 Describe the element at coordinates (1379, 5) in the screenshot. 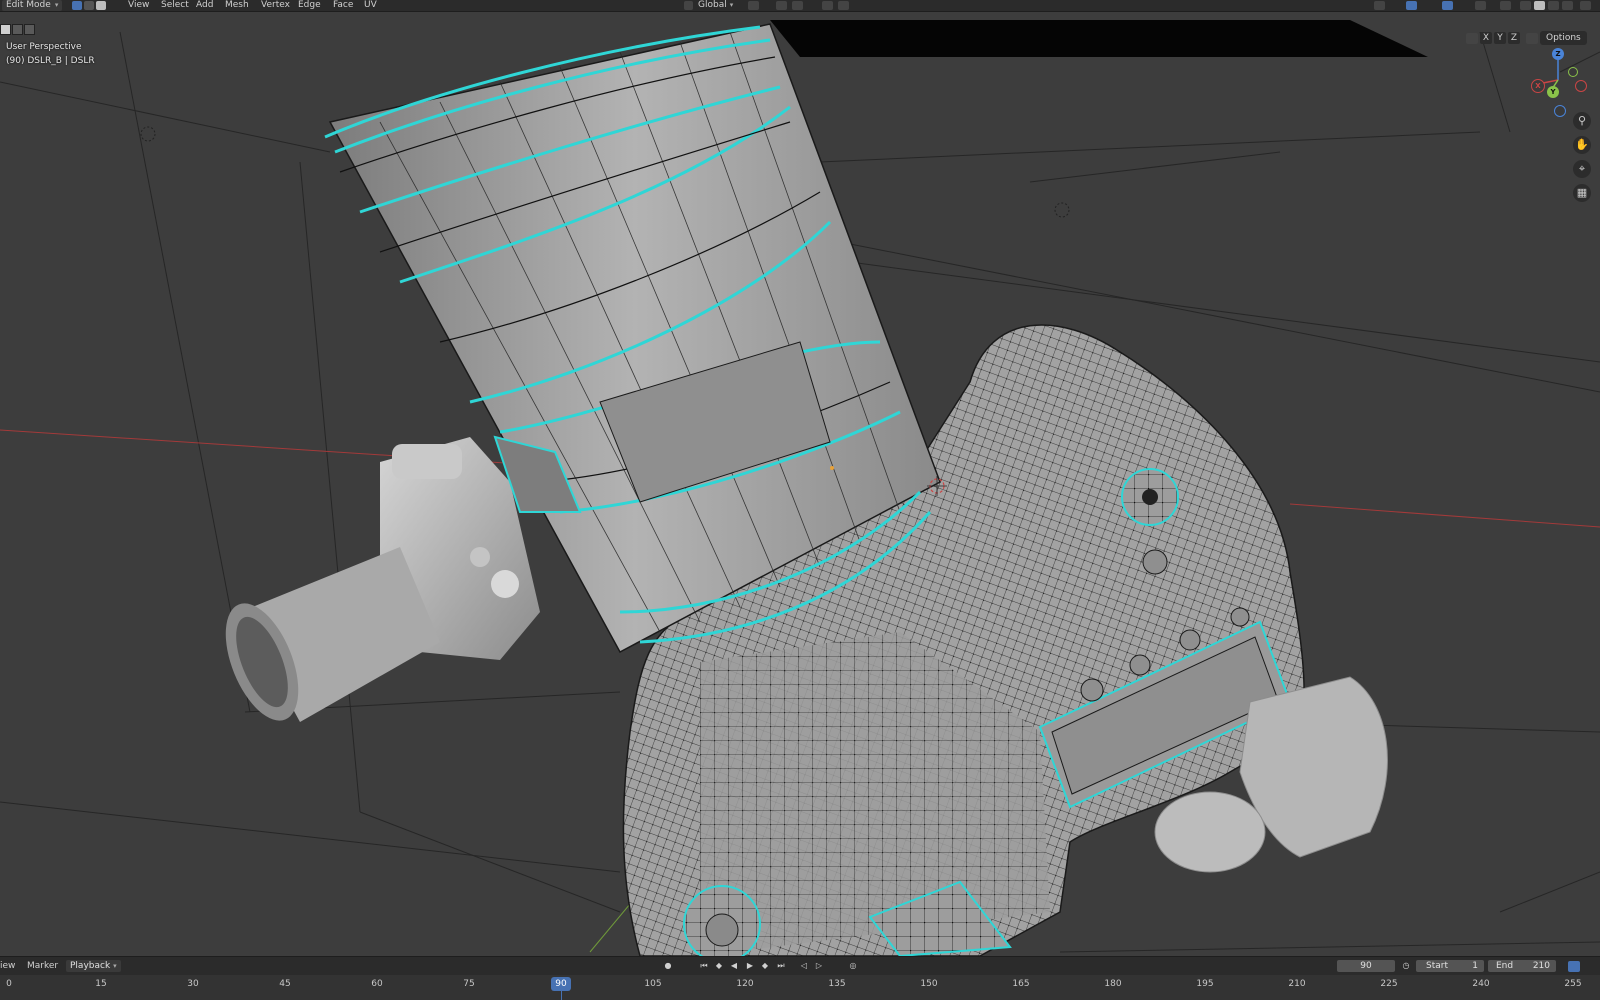

I see `gizmo-toggle-icon` at that location.